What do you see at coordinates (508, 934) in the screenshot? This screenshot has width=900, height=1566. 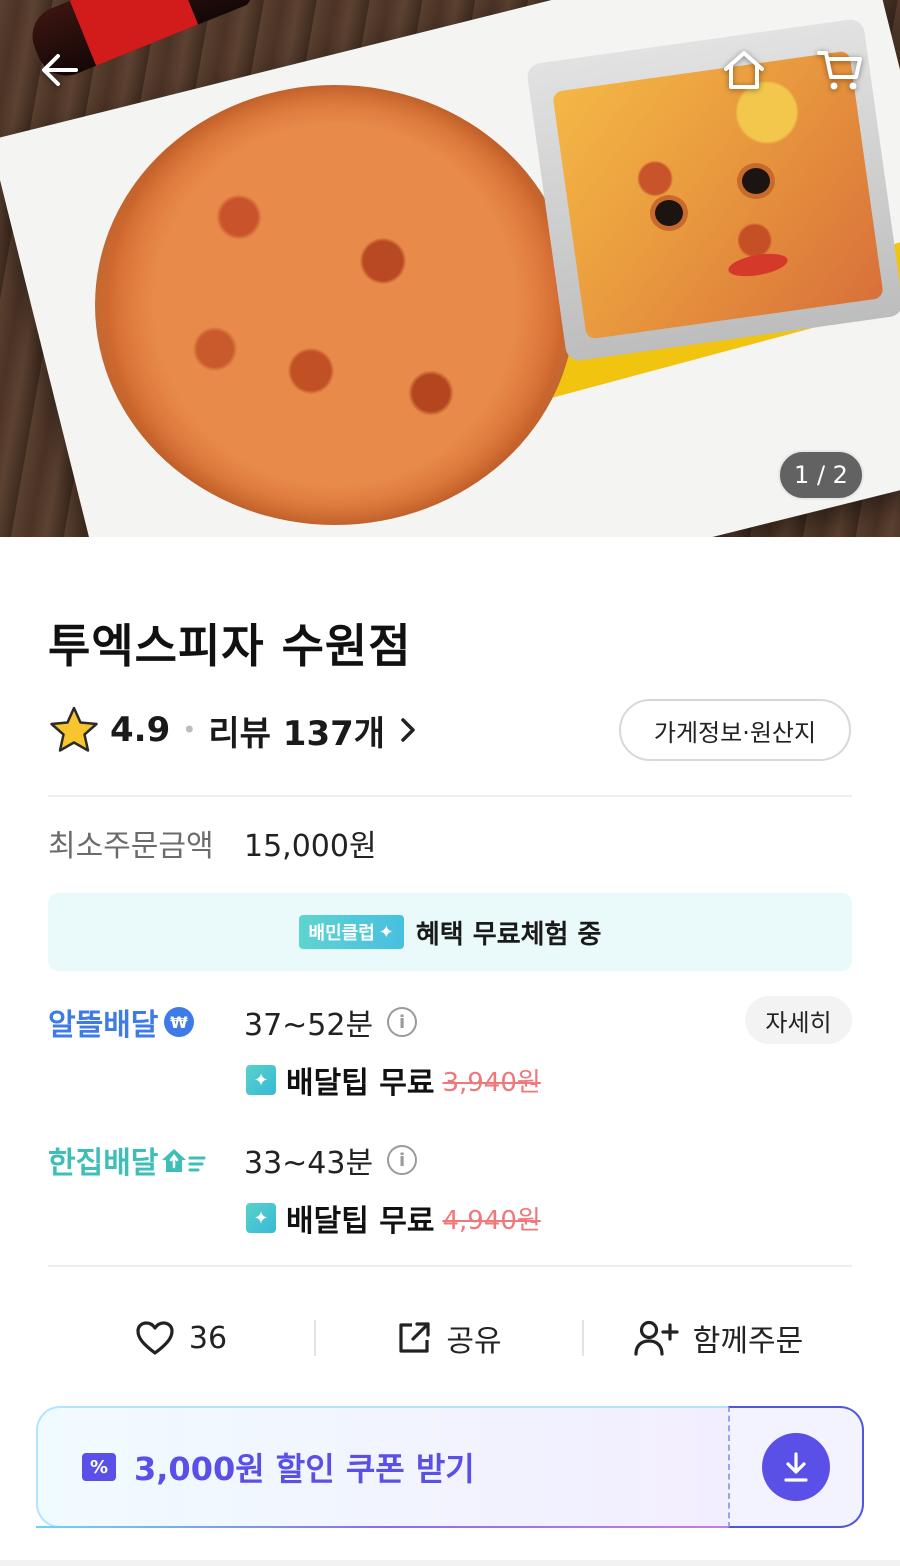 I see `club-benefit-text: 혜택 무료체험 중` at bounding box center [508, 934].